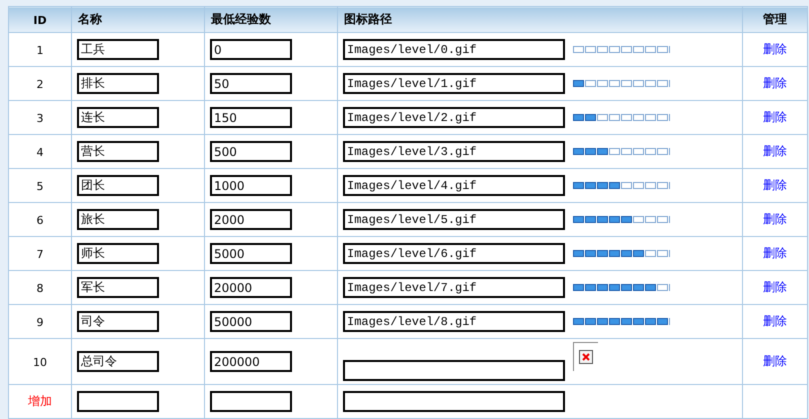 This screenshot has height=419, width=809. What do you see at coordinates (118, 361) in the screenshot?
I see `name-field: 总司令` at bounding box center [118, 361].